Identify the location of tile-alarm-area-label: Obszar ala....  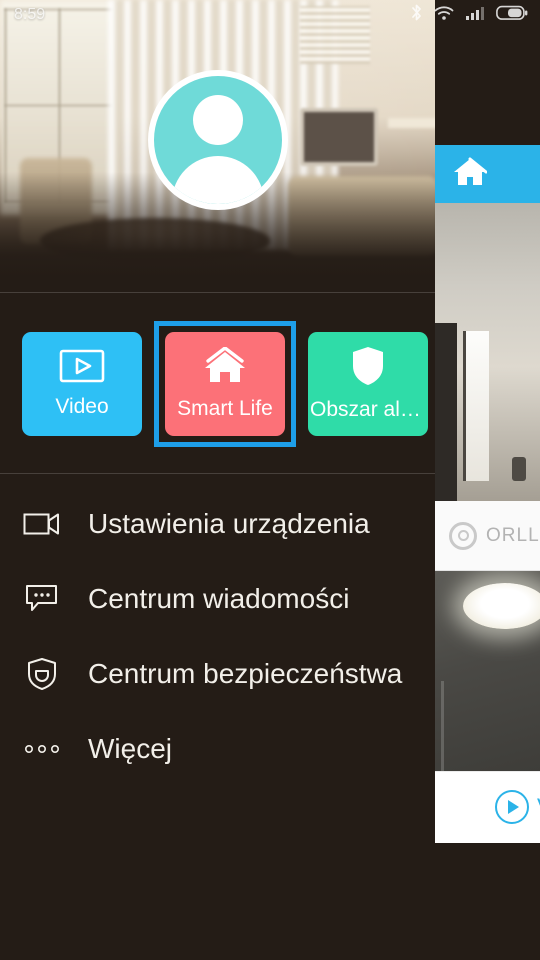
(368, 409).